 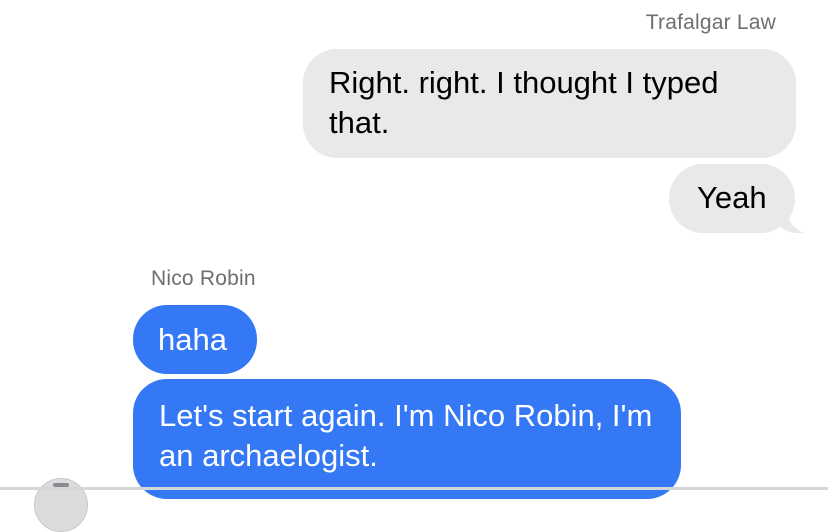 What do you see at coordinates (732, 198) in the screenshot?
I see `message-bubble-incoming: Yeah` at bounding box center [732, 198].